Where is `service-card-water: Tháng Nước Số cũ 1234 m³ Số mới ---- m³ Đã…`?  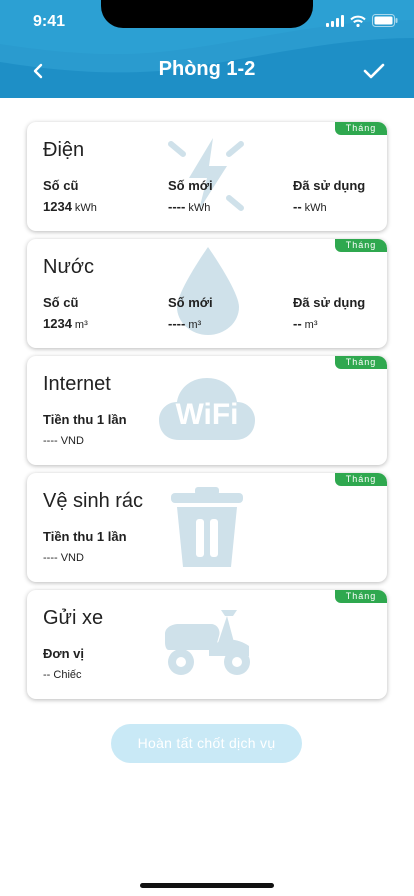
service-card-water: Tháng Nước Số cũ 1234 m³ Số mới ---- m³ Đã… is located at coordinates (207, 293).